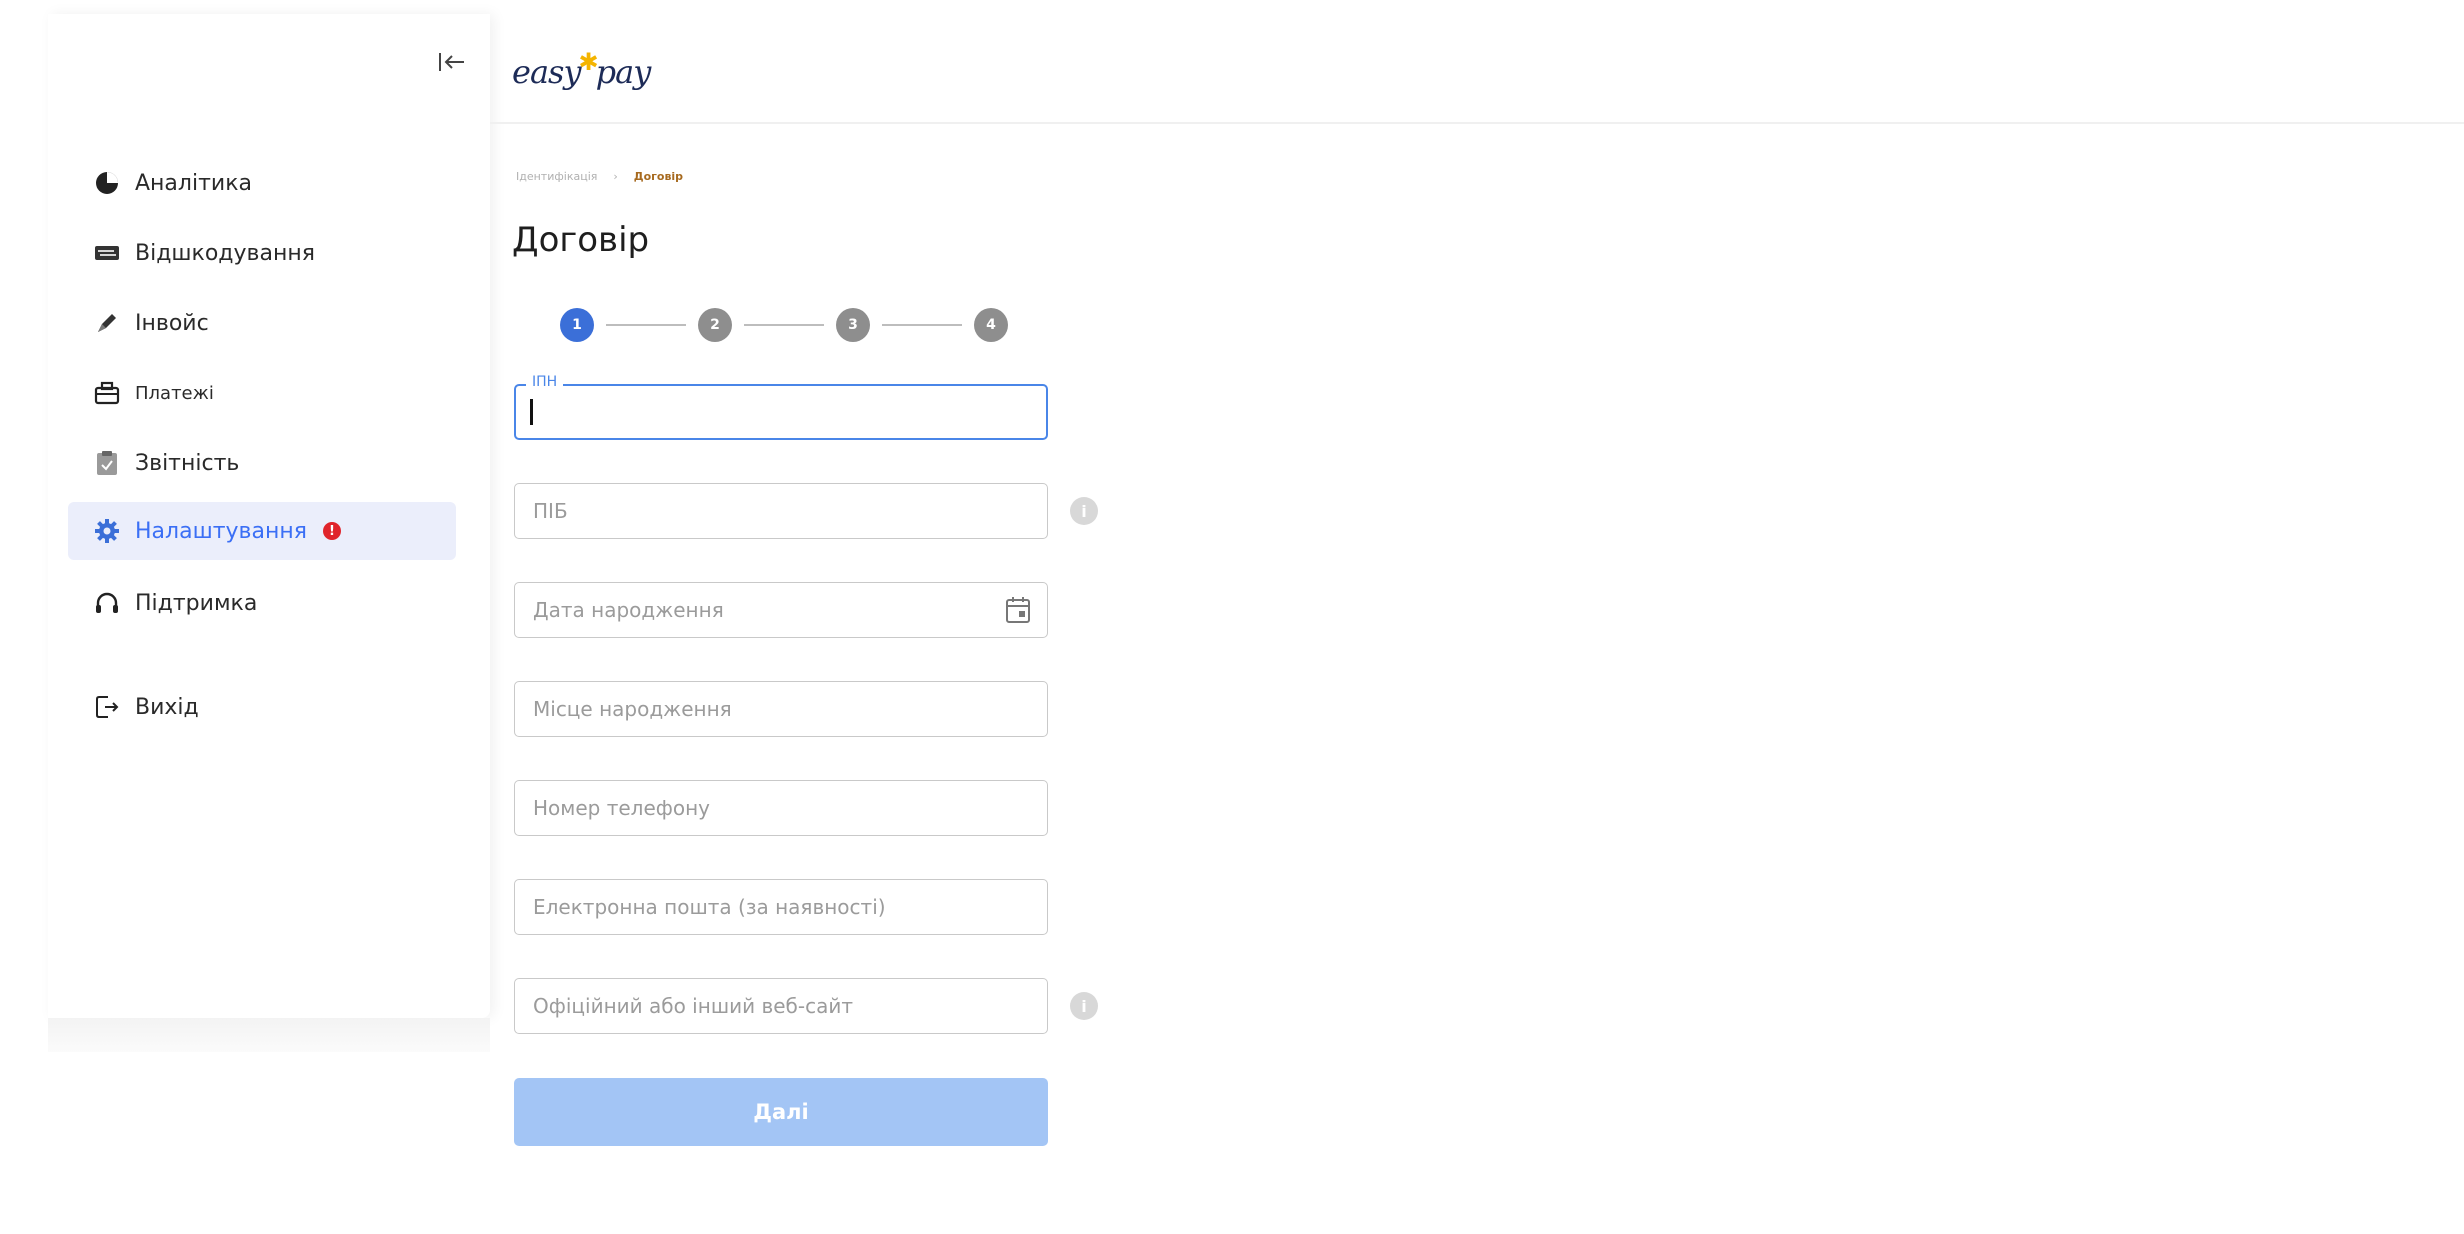 The image size is (2464, 1234). I want to click on sidebar-item-label: Відшкодування, so click(225, 253).